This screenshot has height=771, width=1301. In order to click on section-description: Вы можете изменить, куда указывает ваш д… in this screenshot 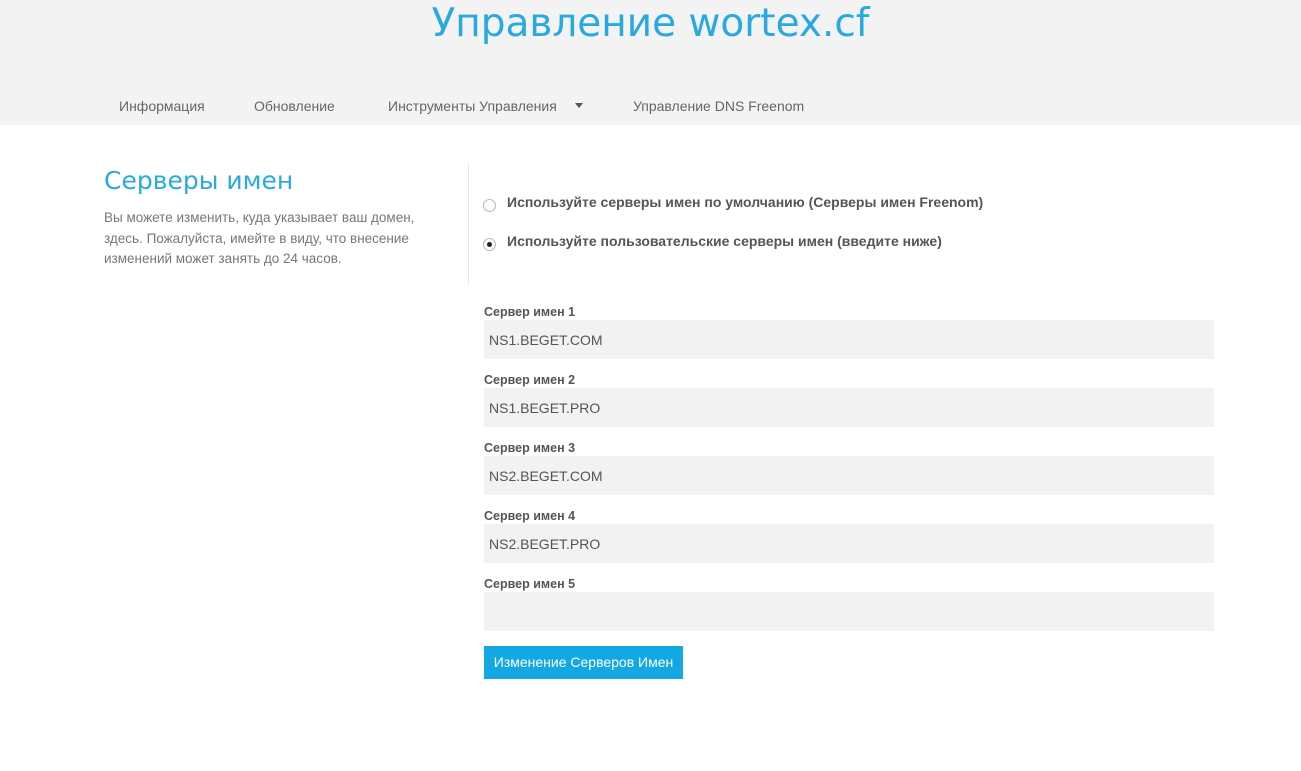, I will do `click(259, 238)`.